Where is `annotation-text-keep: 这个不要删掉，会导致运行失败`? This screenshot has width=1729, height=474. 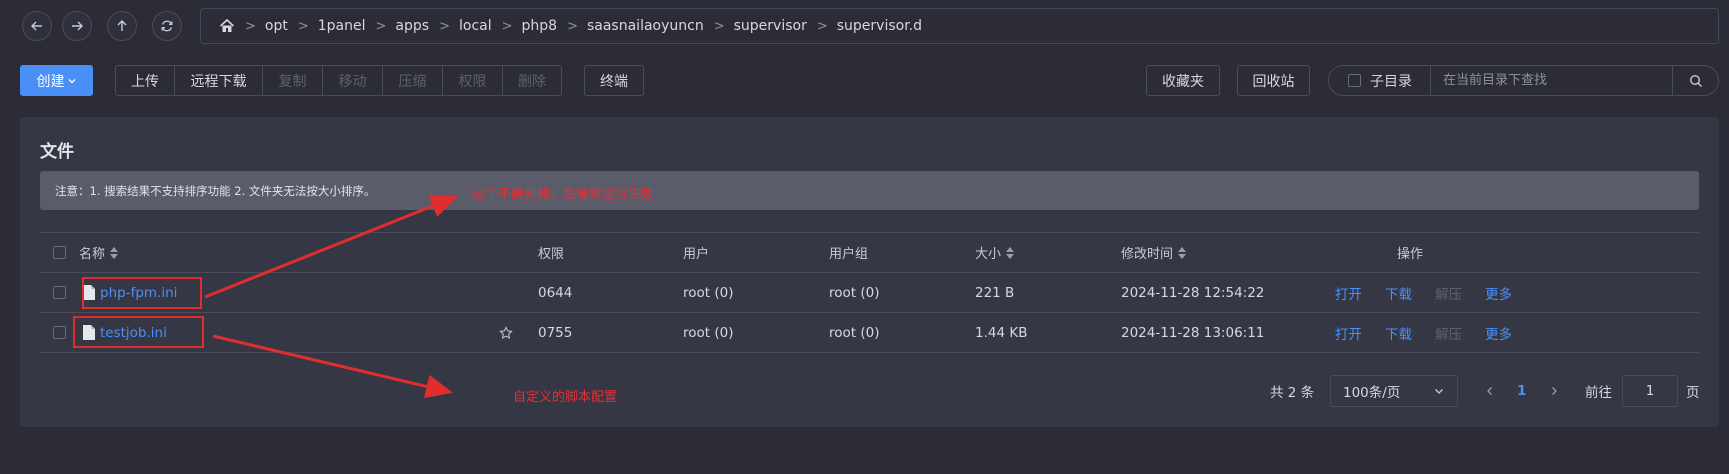 annotation-text-keep: 这个不要删掉，会导致运行失败 is located at coordinates (563, 194).